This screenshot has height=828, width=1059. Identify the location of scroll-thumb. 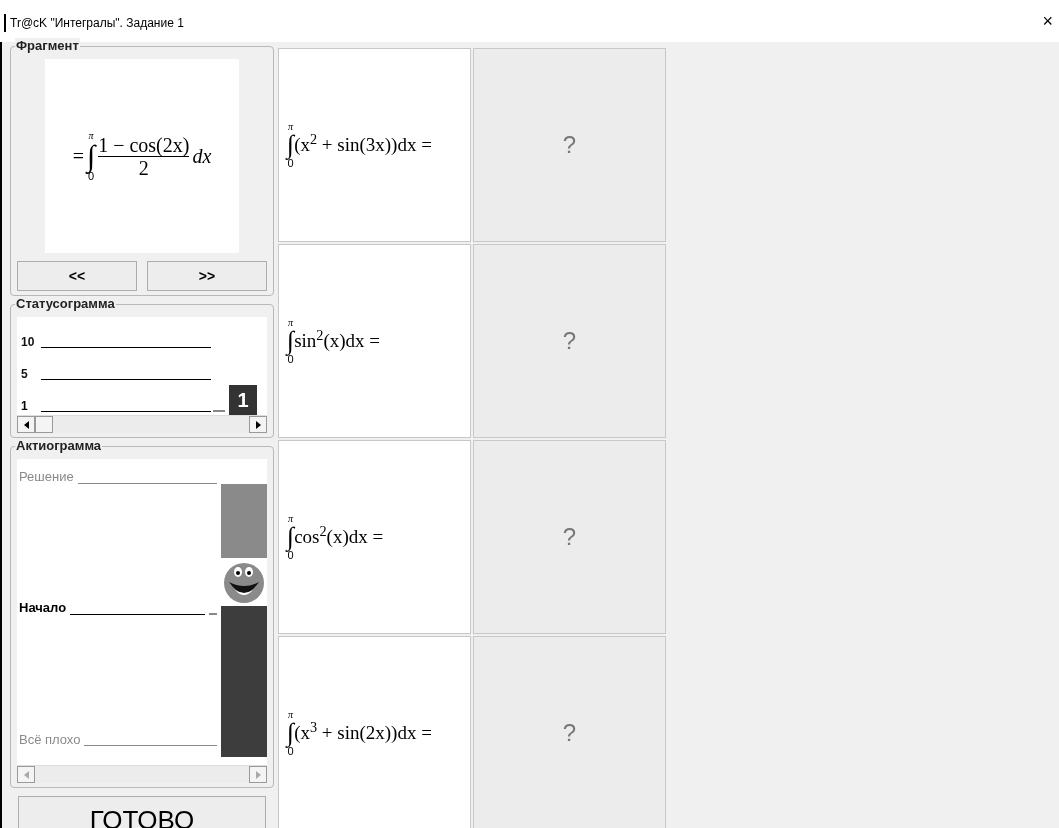
(44, 424).